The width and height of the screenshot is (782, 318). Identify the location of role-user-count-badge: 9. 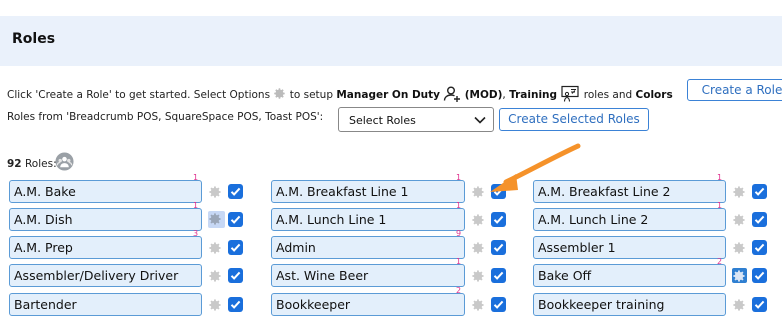
(459, 233).